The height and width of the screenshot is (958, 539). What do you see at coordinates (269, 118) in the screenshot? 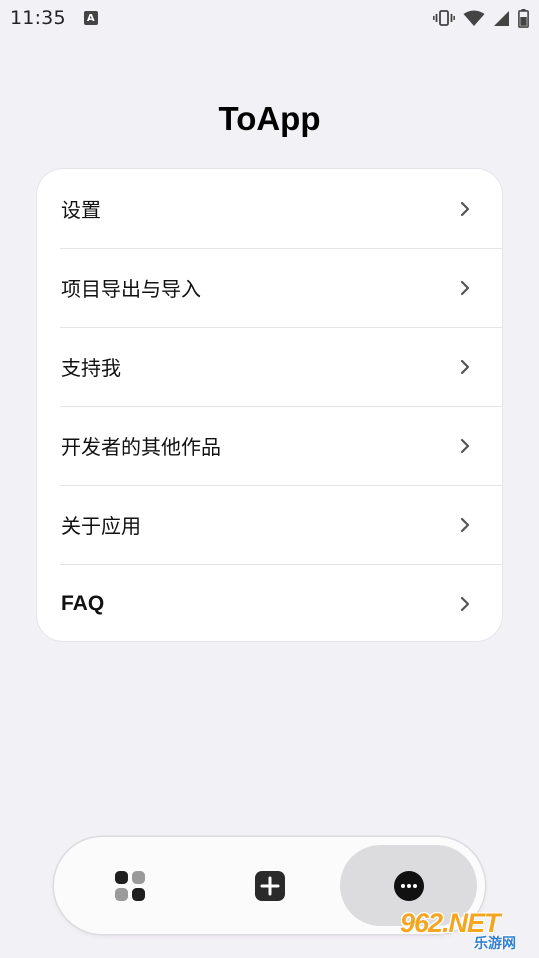
I see `page-title: ToApp` at bounding box center [269, 118].